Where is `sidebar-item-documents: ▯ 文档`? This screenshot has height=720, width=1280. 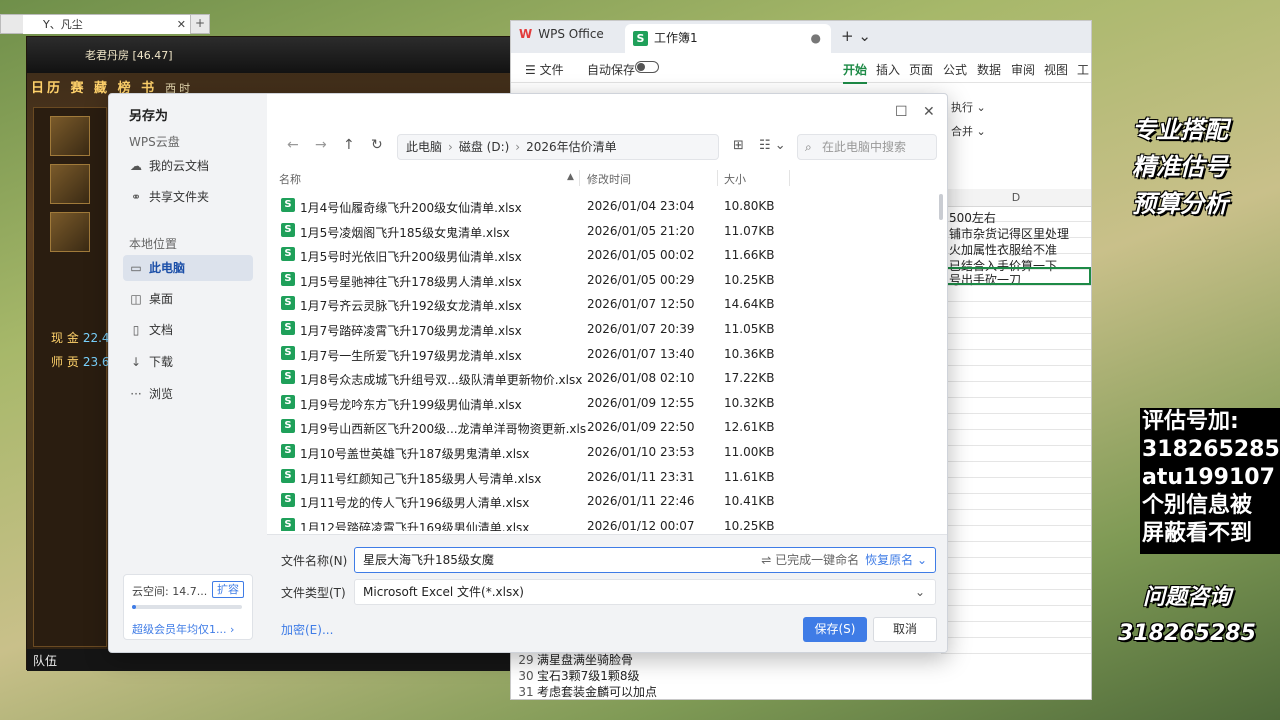 sidebar-item-documents: ▯ 文档 is located at coordinates (188, 330).